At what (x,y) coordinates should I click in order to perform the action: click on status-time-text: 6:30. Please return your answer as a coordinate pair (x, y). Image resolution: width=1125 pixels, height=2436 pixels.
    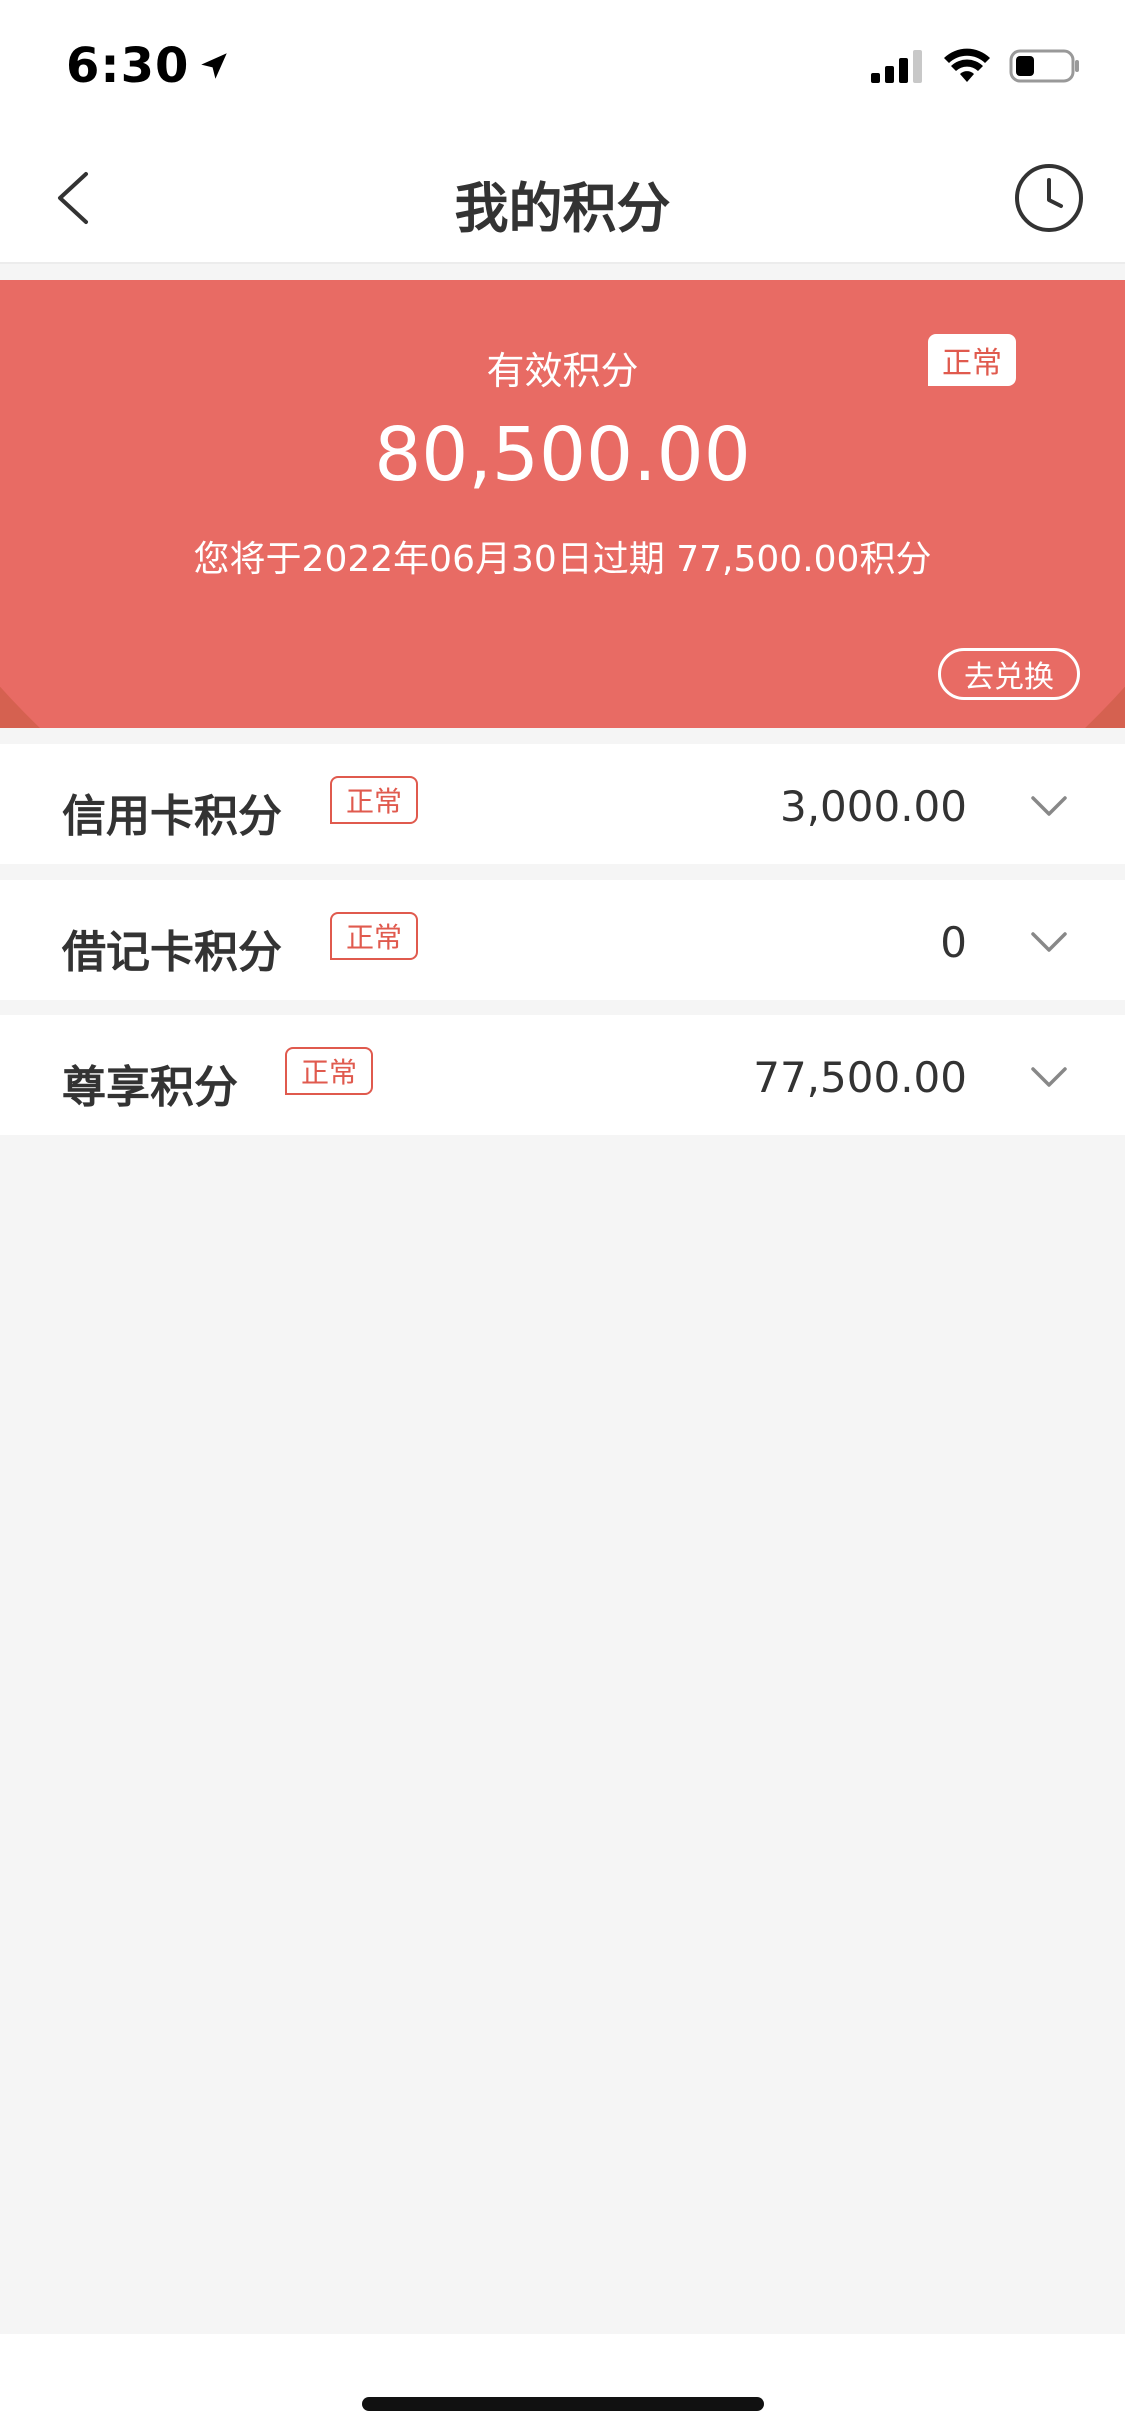
    Looking at the image, I should click on (128, 66).